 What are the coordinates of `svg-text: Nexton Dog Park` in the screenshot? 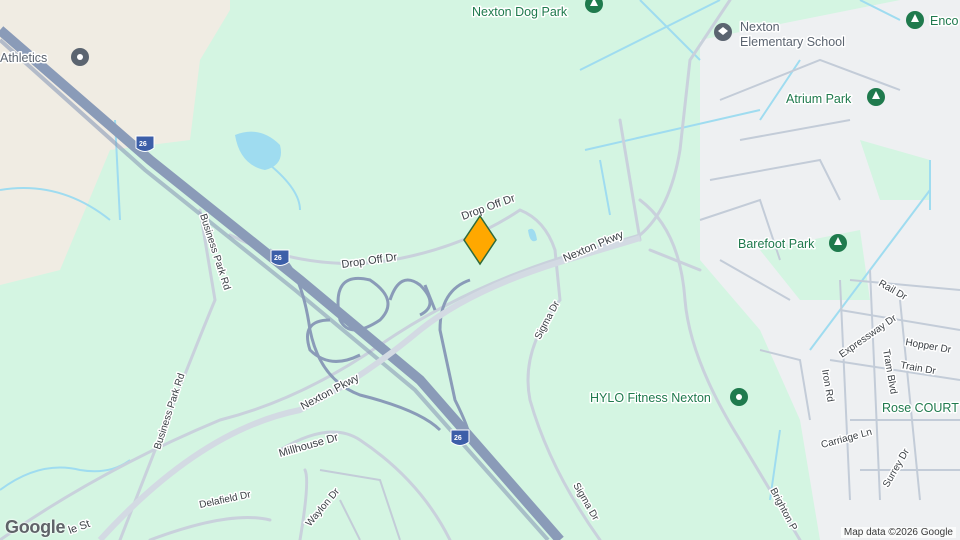 It's located at (520, 12).